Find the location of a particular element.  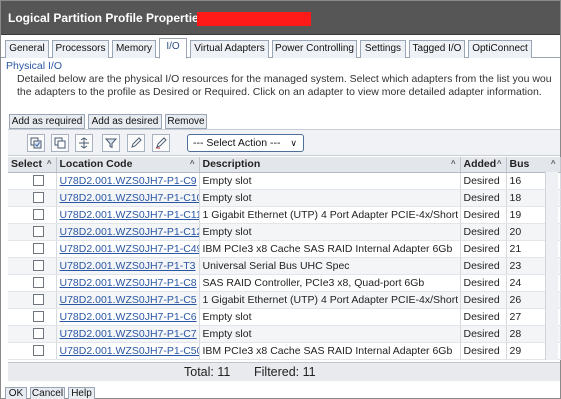

vertical-scrollbar is located at coordinates (551, 266).